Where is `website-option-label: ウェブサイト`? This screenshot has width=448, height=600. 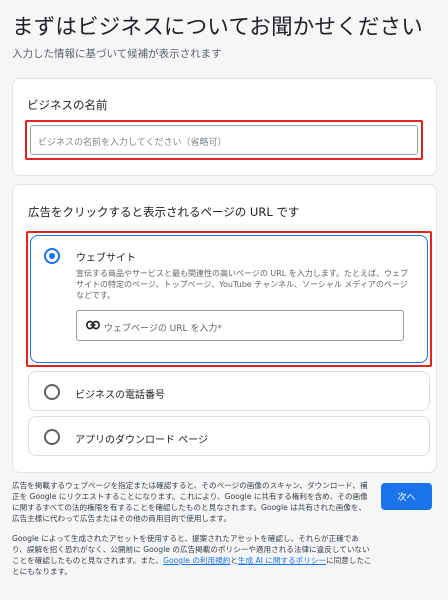
website-option-label: ウェブサイト is located at coordinates (106, 258).